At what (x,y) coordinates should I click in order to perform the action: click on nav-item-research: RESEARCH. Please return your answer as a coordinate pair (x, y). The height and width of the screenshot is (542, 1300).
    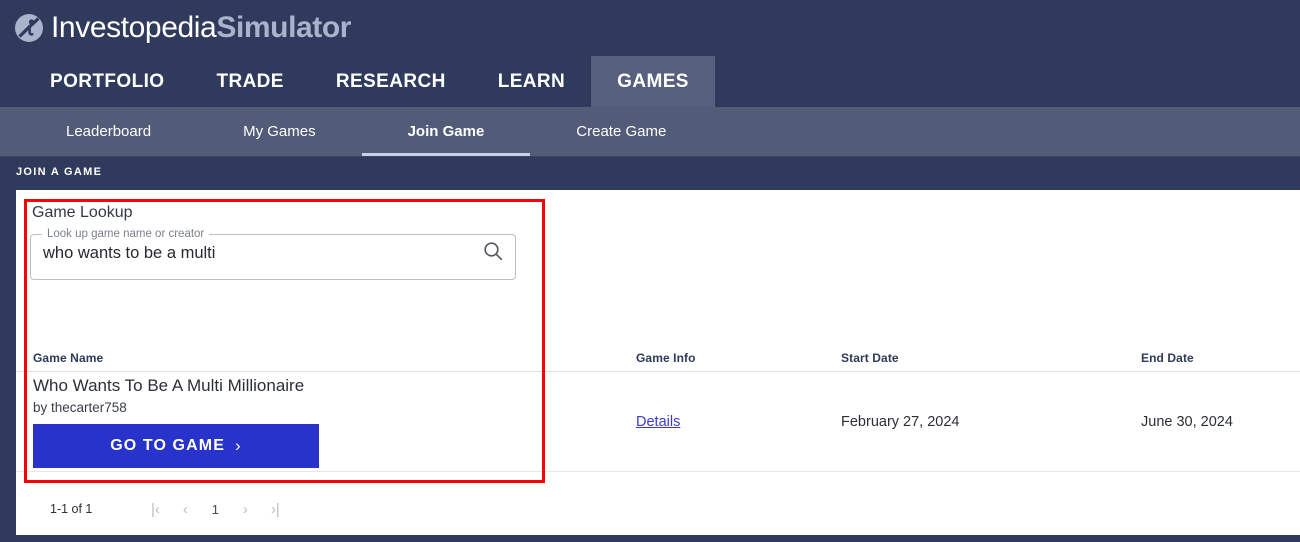
    Looking at the image, I should click on (391, 81).